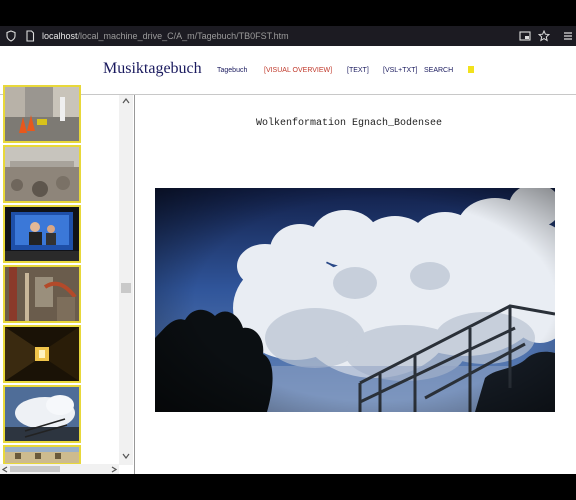 Image resolution: width=576 pixels, height=500 pixels. Describe the element at coordinates (288, 13) in the screenshot. I see `top-letterbox` at that location.